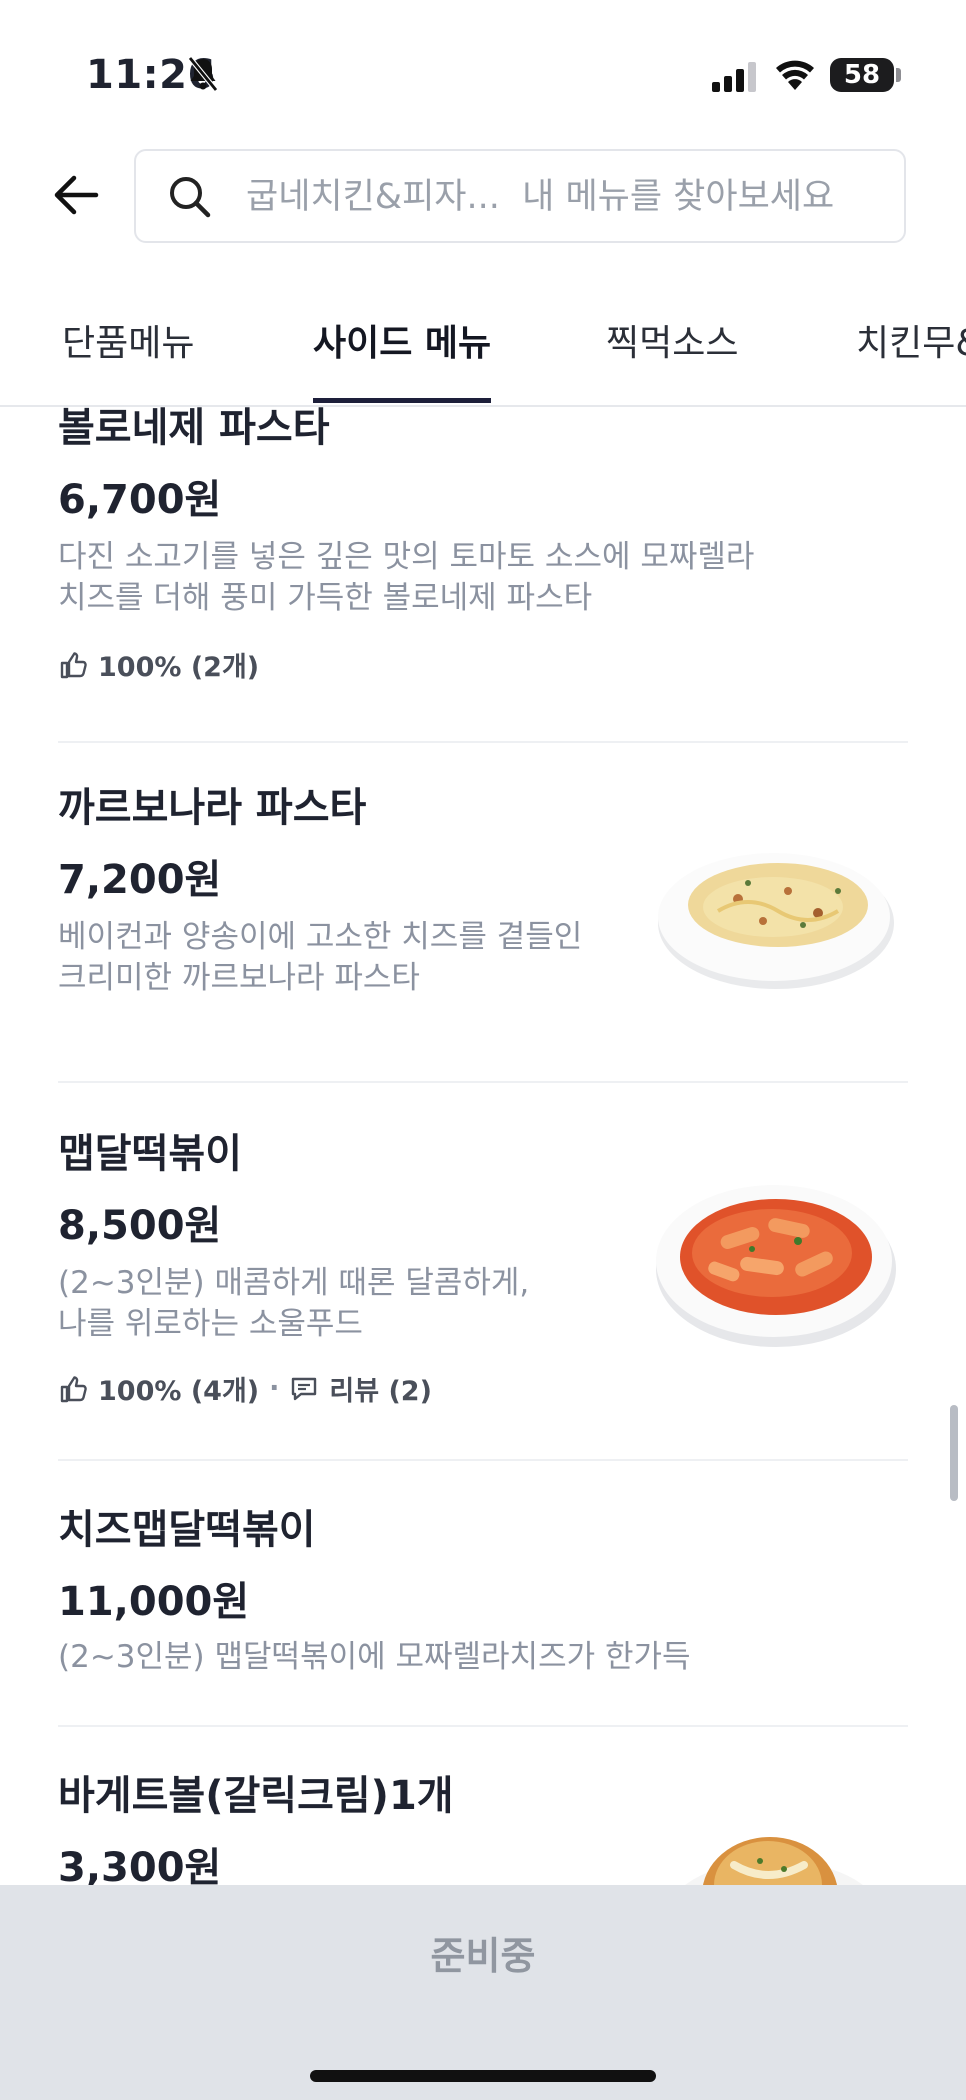 This screenshot has width=966, height=2100. I want to click on silent-bell-icon, so click(203, 74).